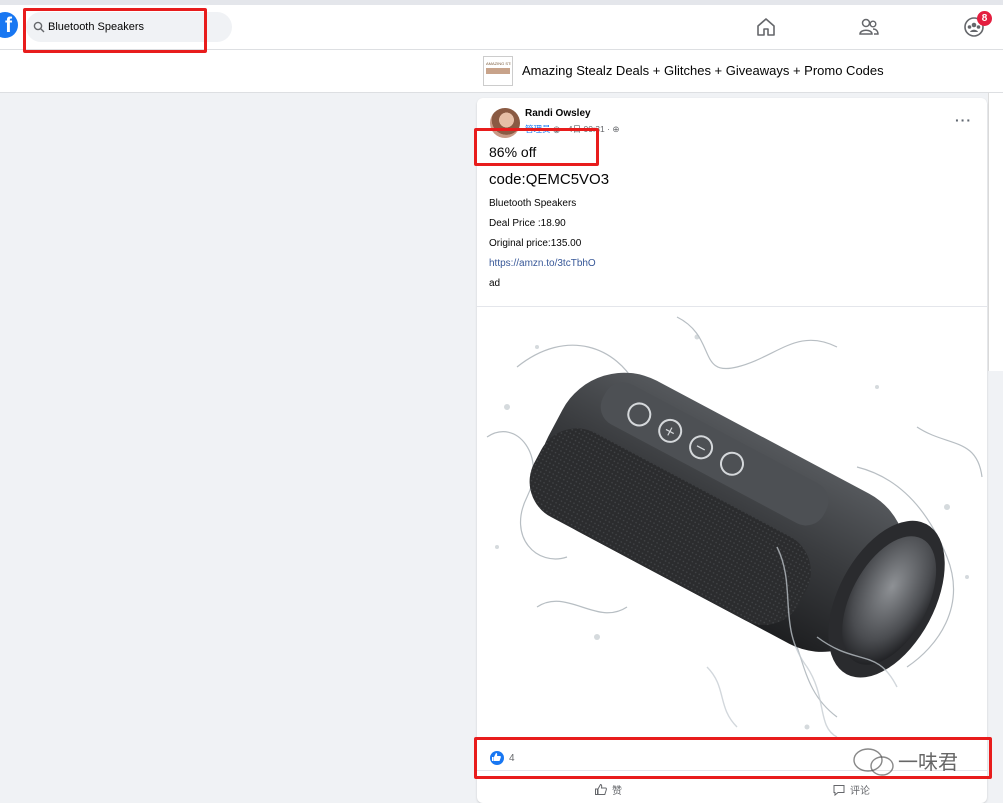 Image resolution: width=1003 pixels, height=803 pixels. What do you see at coordinates (495, 283) in the screenshot?
I see `ad-tag: ad` at bounding box center [495, 283].